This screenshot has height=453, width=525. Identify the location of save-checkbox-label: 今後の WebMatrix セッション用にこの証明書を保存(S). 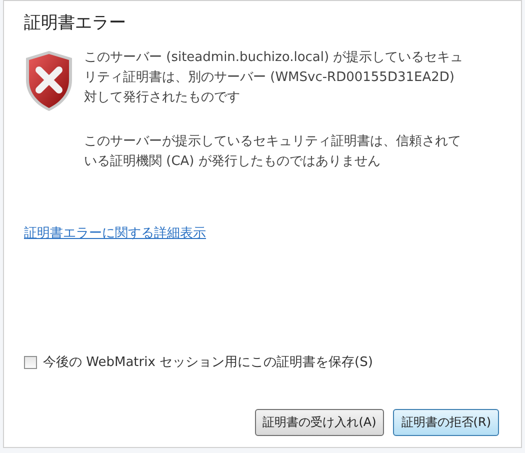
(208, 362).